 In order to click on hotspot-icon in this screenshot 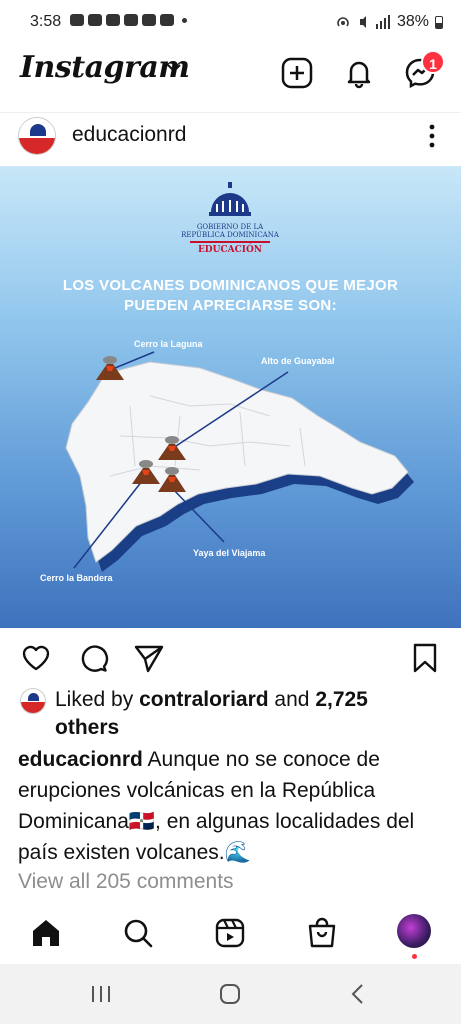, I will do `click(343, 22)`.